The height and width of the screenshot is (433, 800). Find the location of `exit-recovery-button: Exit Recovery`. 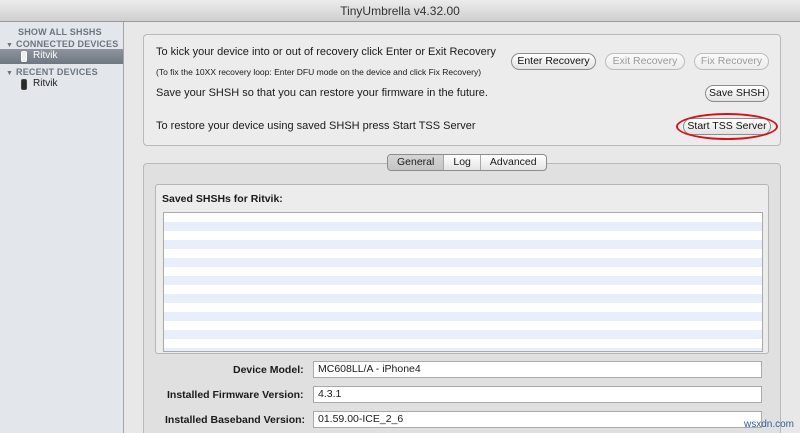

exit-recovery-button: Exit Recovery is located at coordinates (645, 61).